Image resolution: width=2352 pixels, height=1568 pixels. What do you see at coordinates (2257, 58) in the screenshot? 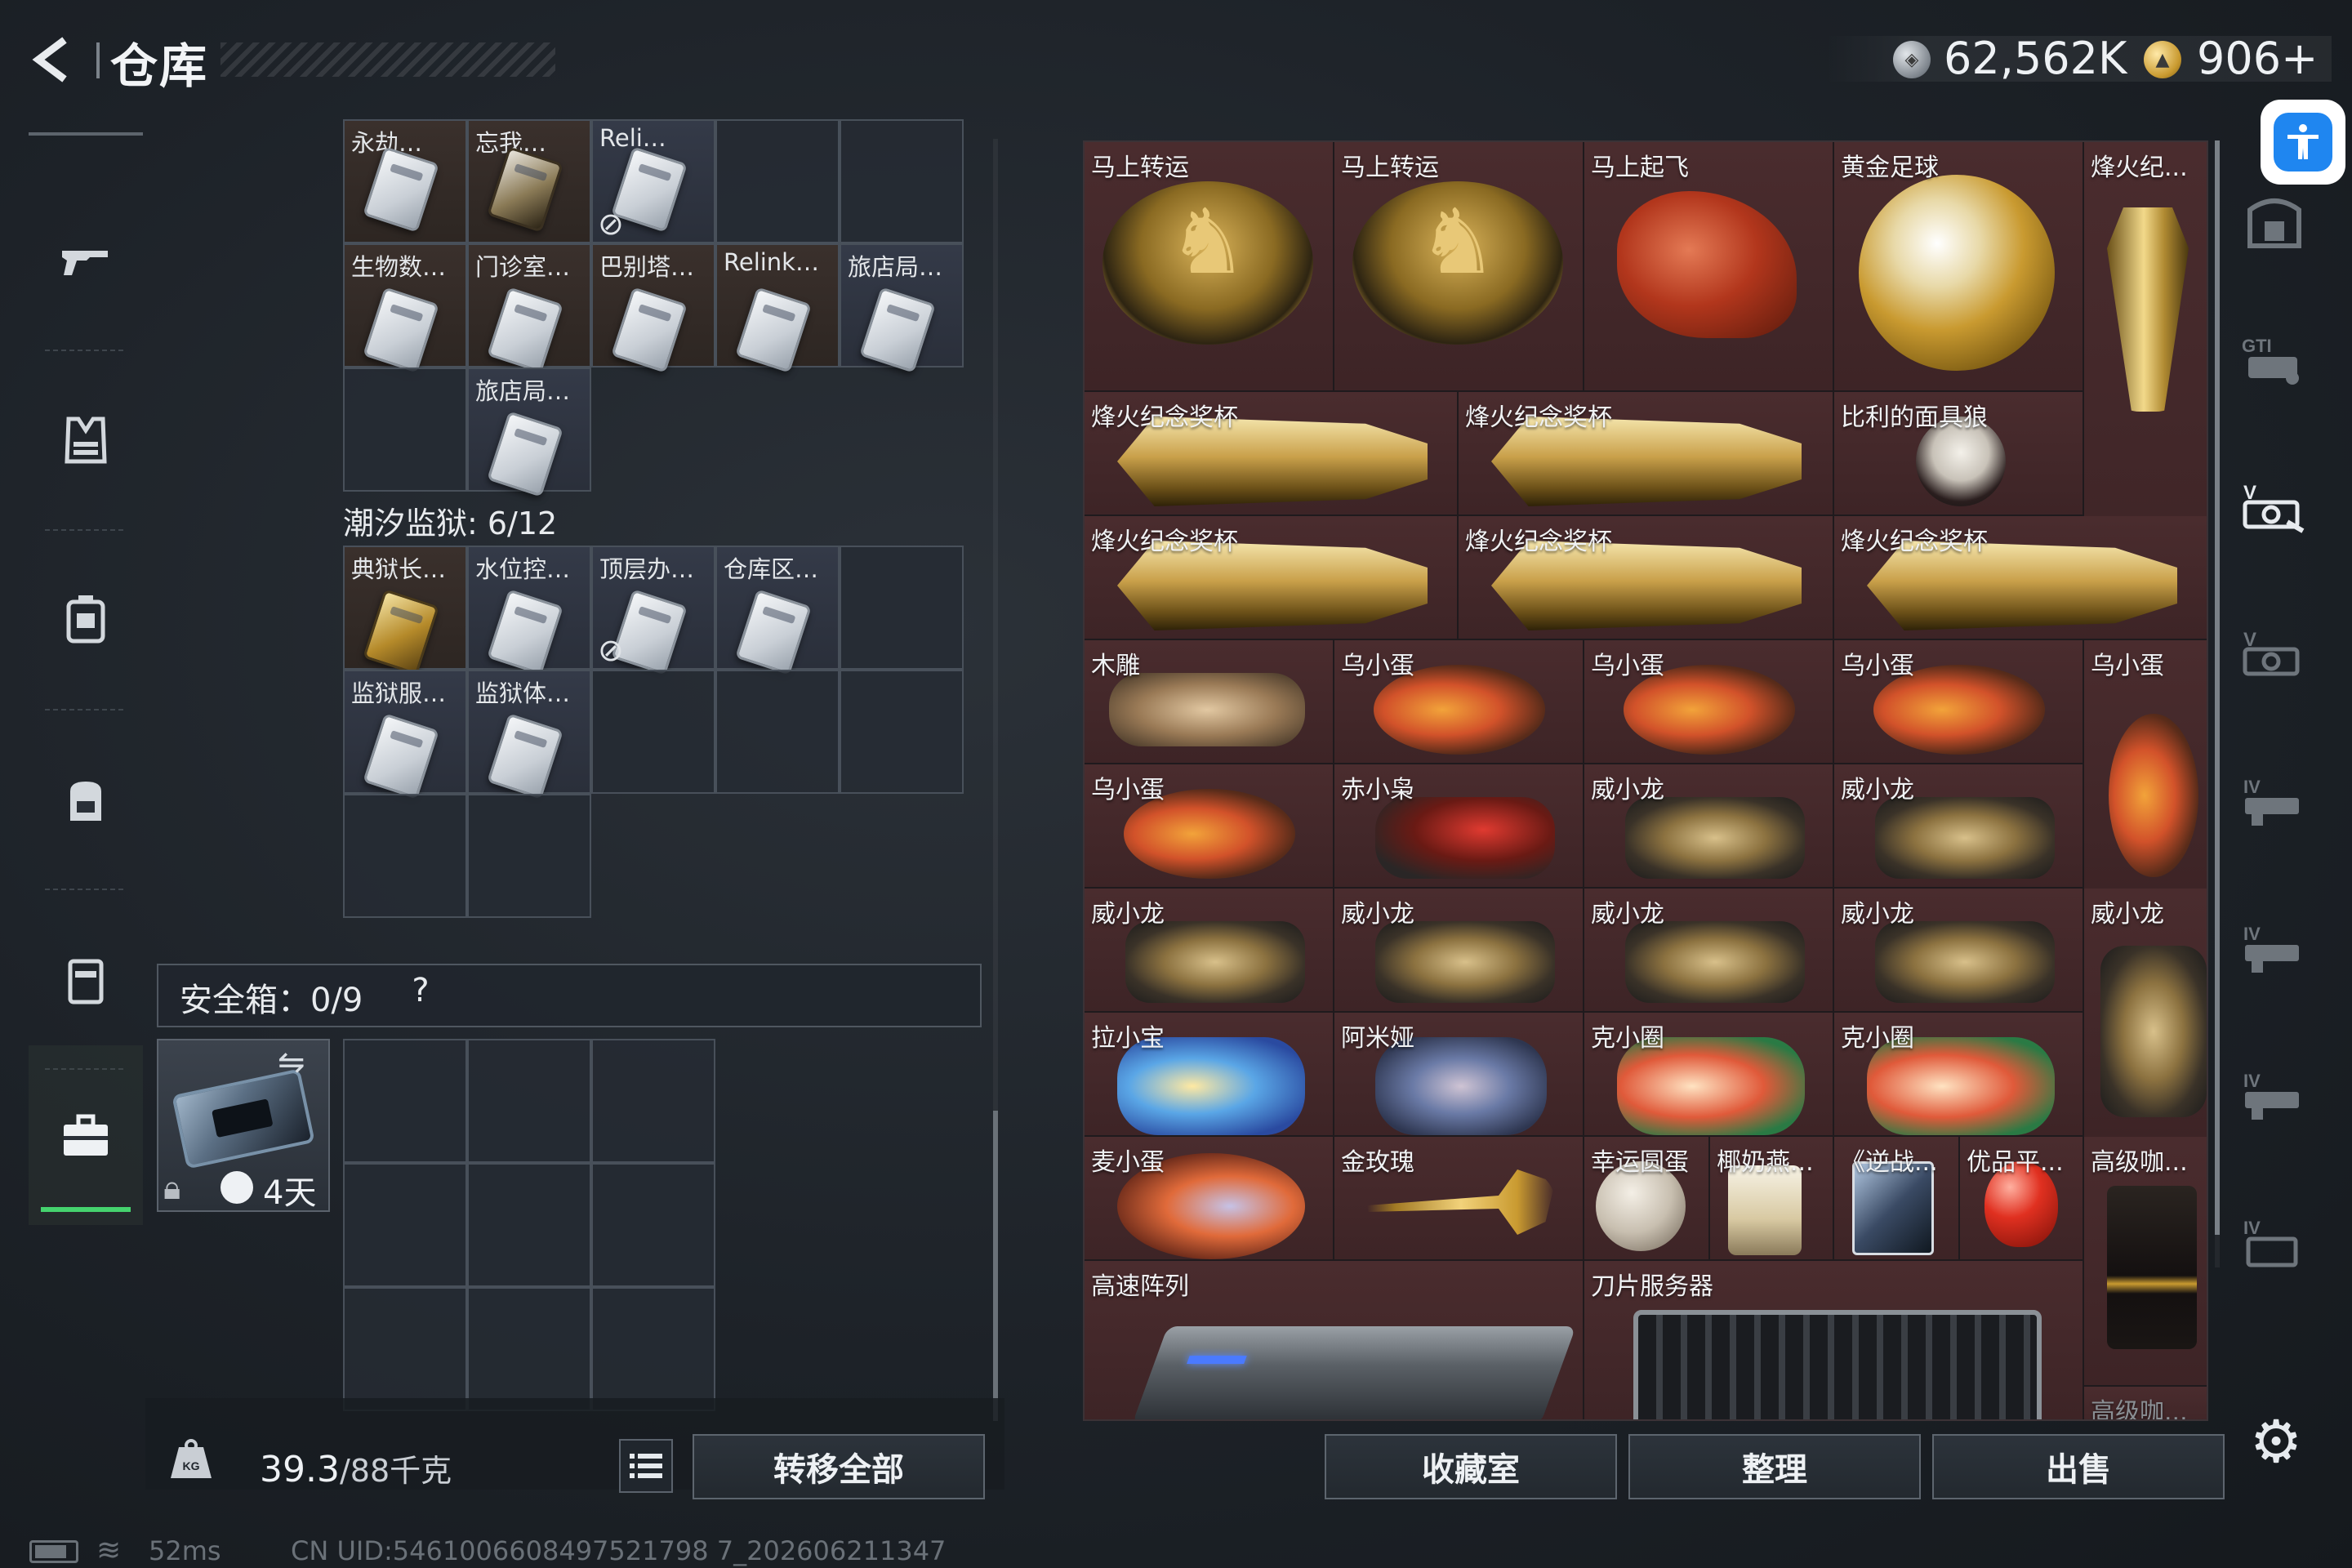
I see `gold-amount: 906+` at bounding box center [2257, 58].